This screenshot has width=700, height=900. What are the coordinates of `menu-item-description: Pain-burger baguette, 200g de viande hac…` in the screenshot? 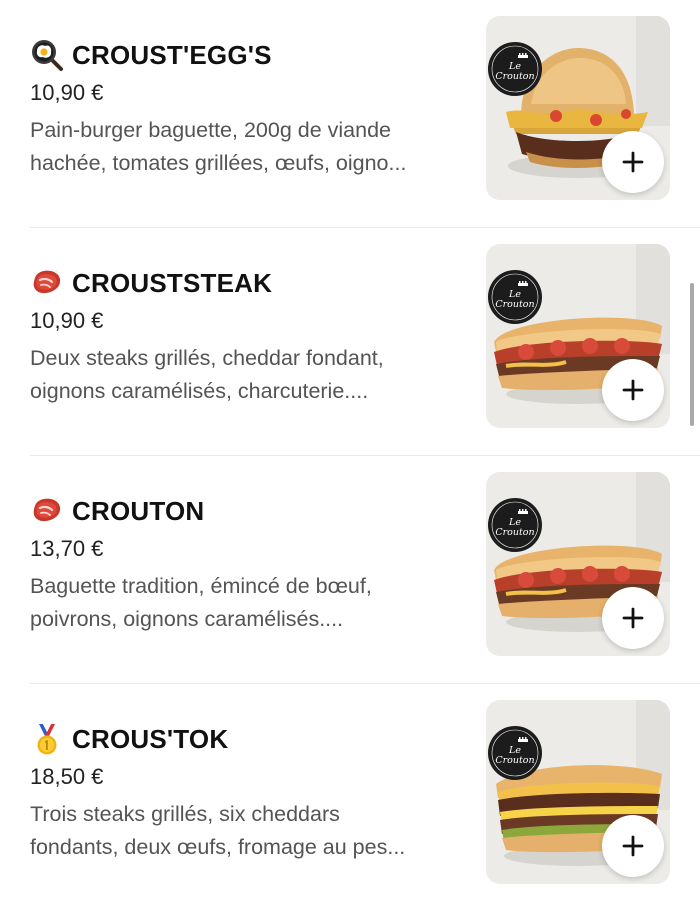 It's located at (255, 147).